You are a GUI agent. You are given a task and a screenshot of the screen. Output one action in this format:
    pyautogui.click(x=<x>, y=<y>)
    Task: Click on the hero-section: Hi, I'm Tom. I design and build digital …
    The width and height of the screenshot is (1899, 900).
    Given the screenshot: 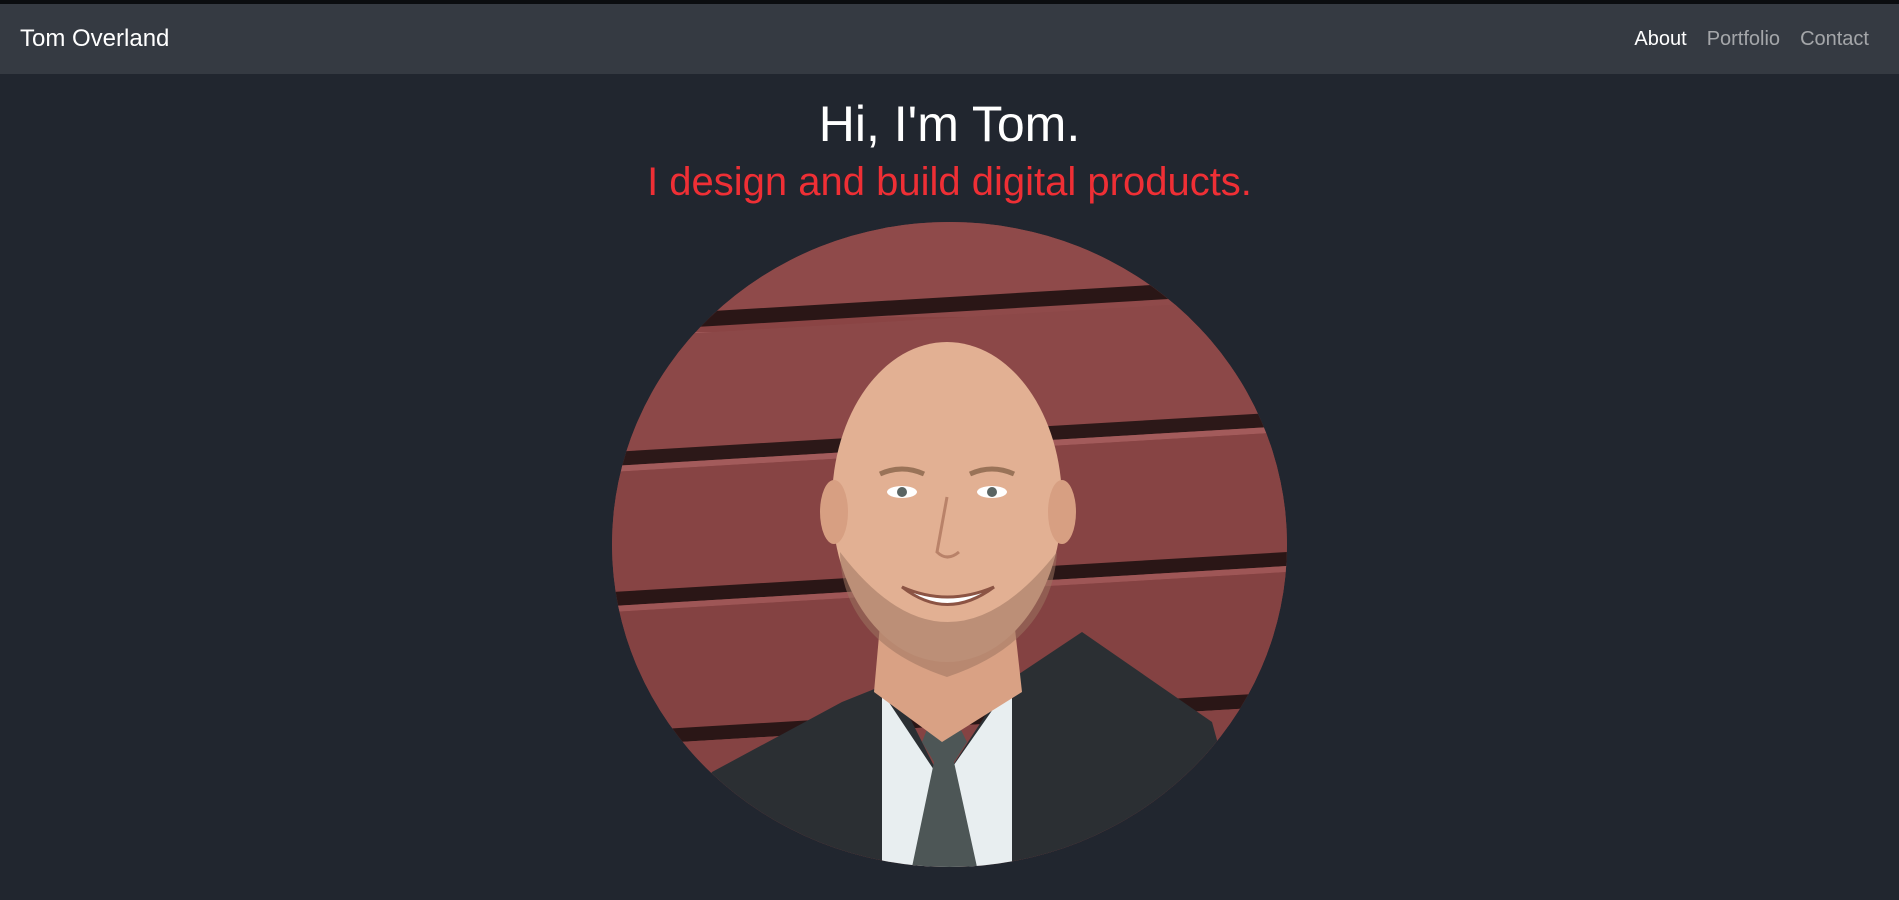 What is the action you would take?
    pyautogui.click(x=949, y=140)
    